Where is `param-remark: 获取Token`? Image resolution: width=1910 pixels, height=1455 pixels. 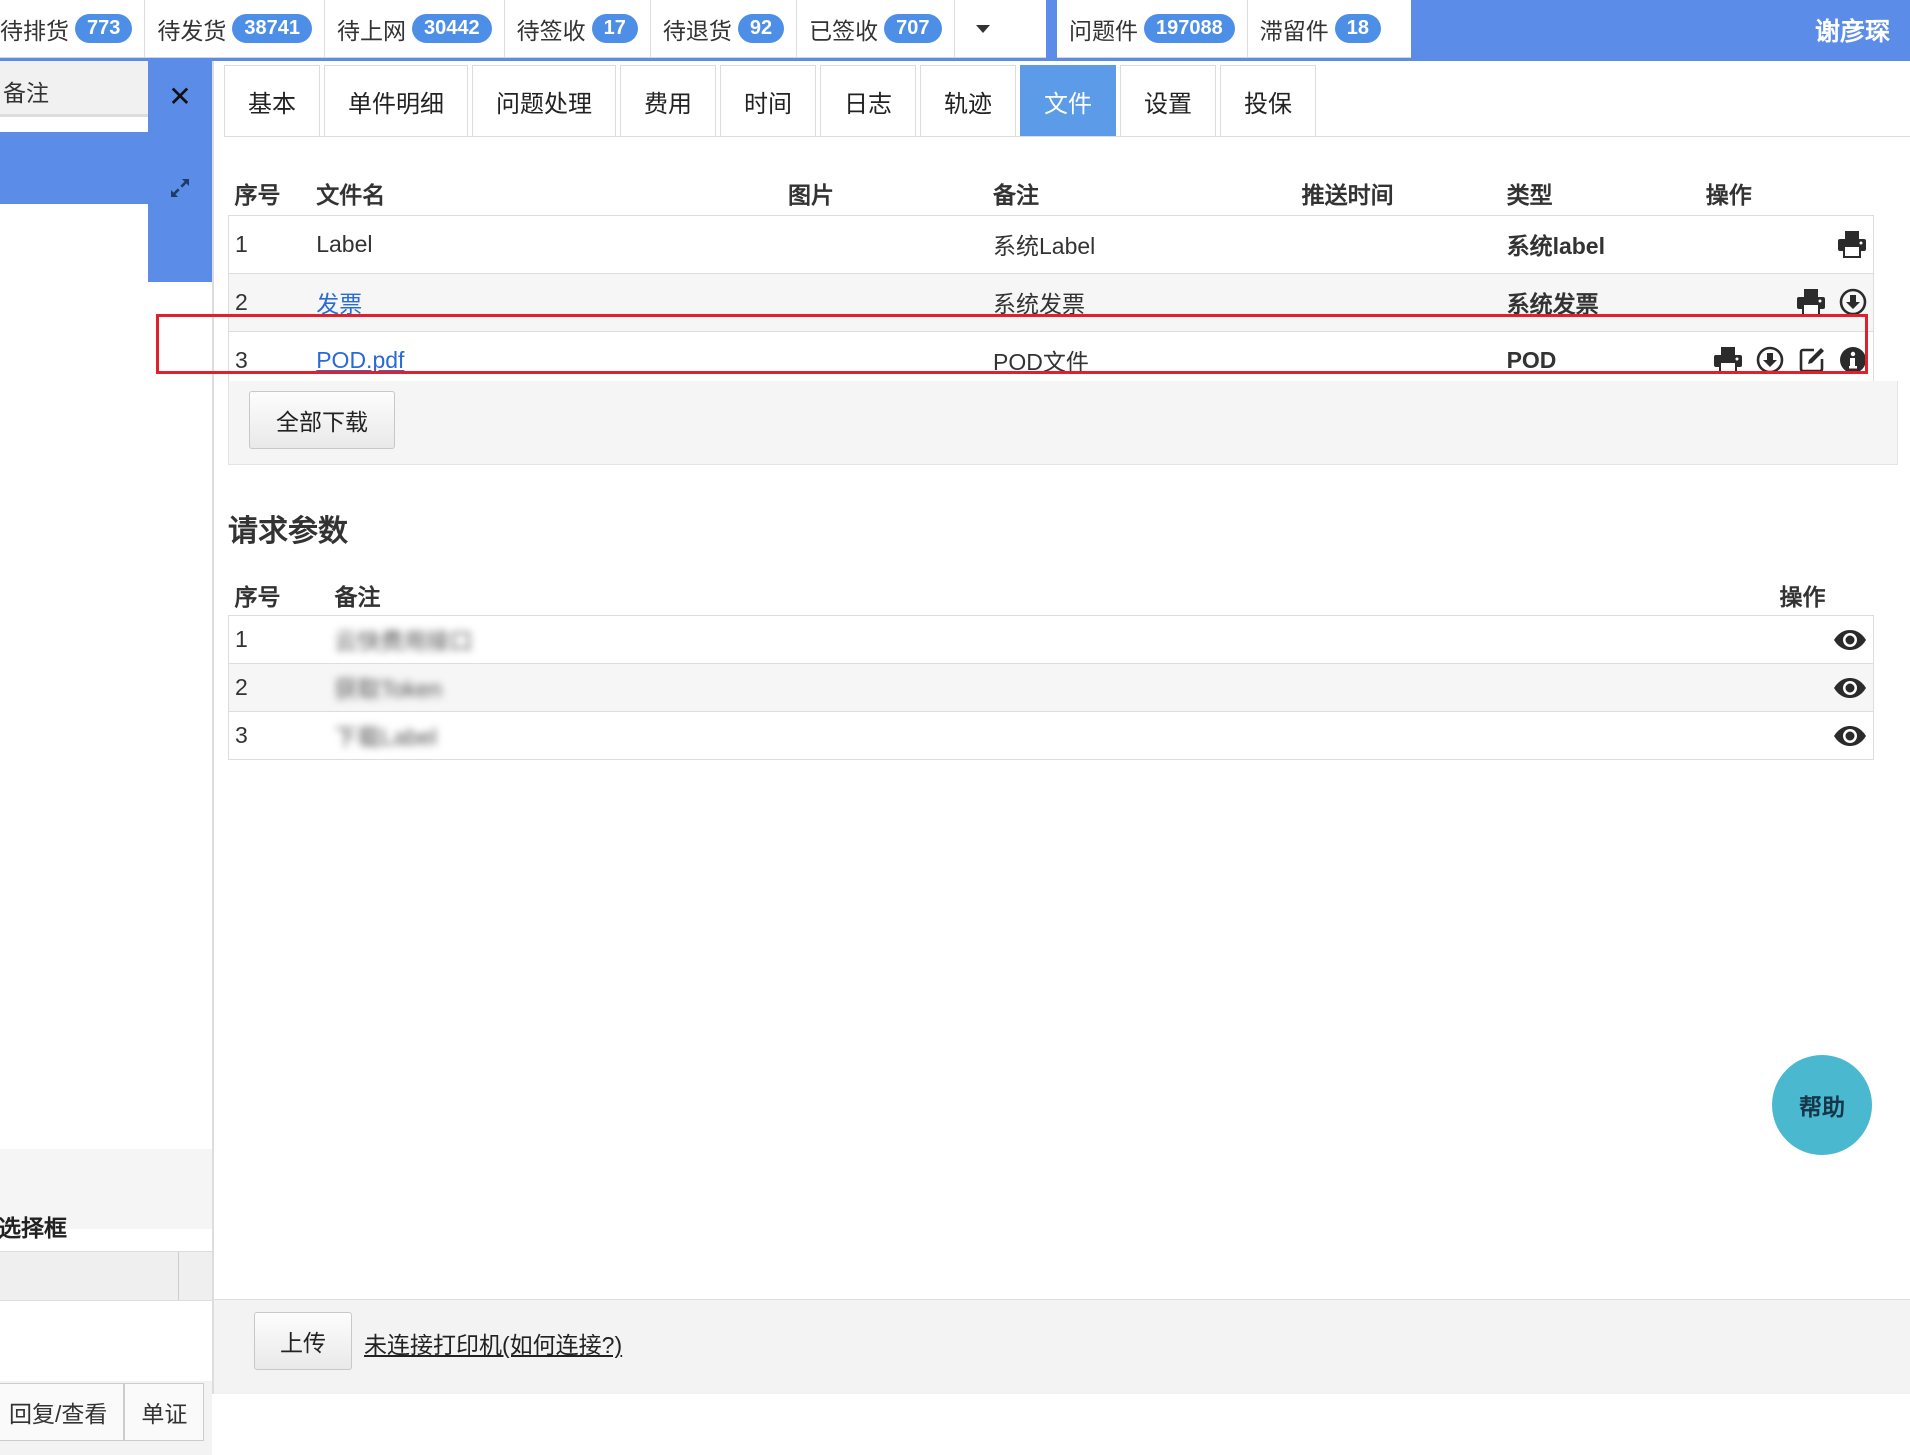 param-remark: 获取Token is located at coordinates (1051, 686).